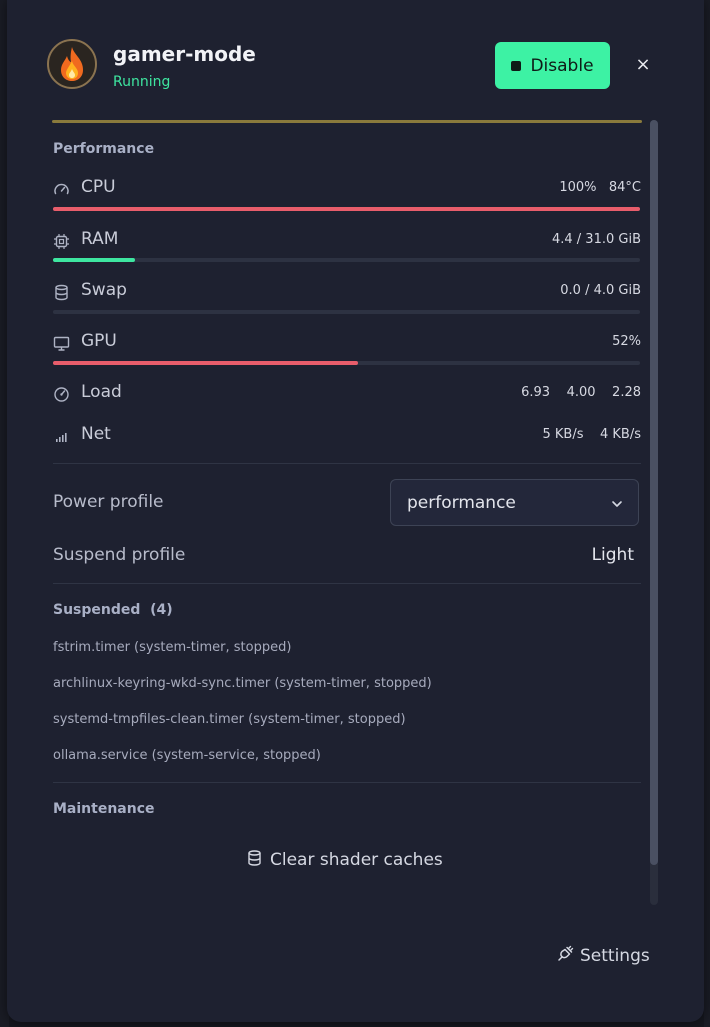  Describe the element at coordinates (707, 513) in the screenshot. I see `background-window-right` at that location.